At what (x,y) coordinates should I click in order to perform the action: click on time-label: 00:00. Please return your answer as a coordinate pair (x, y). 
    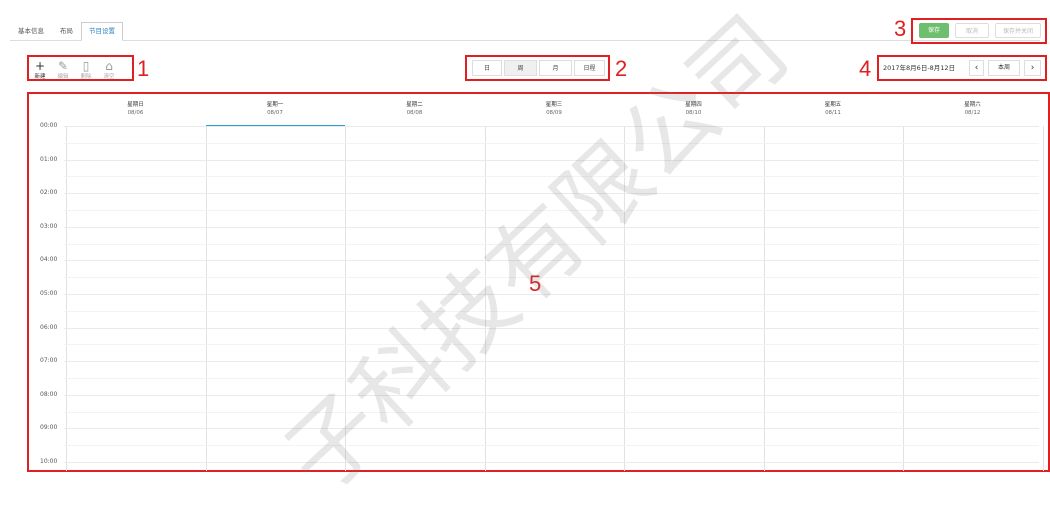
    Looking at the image, I should click on (49, 125).